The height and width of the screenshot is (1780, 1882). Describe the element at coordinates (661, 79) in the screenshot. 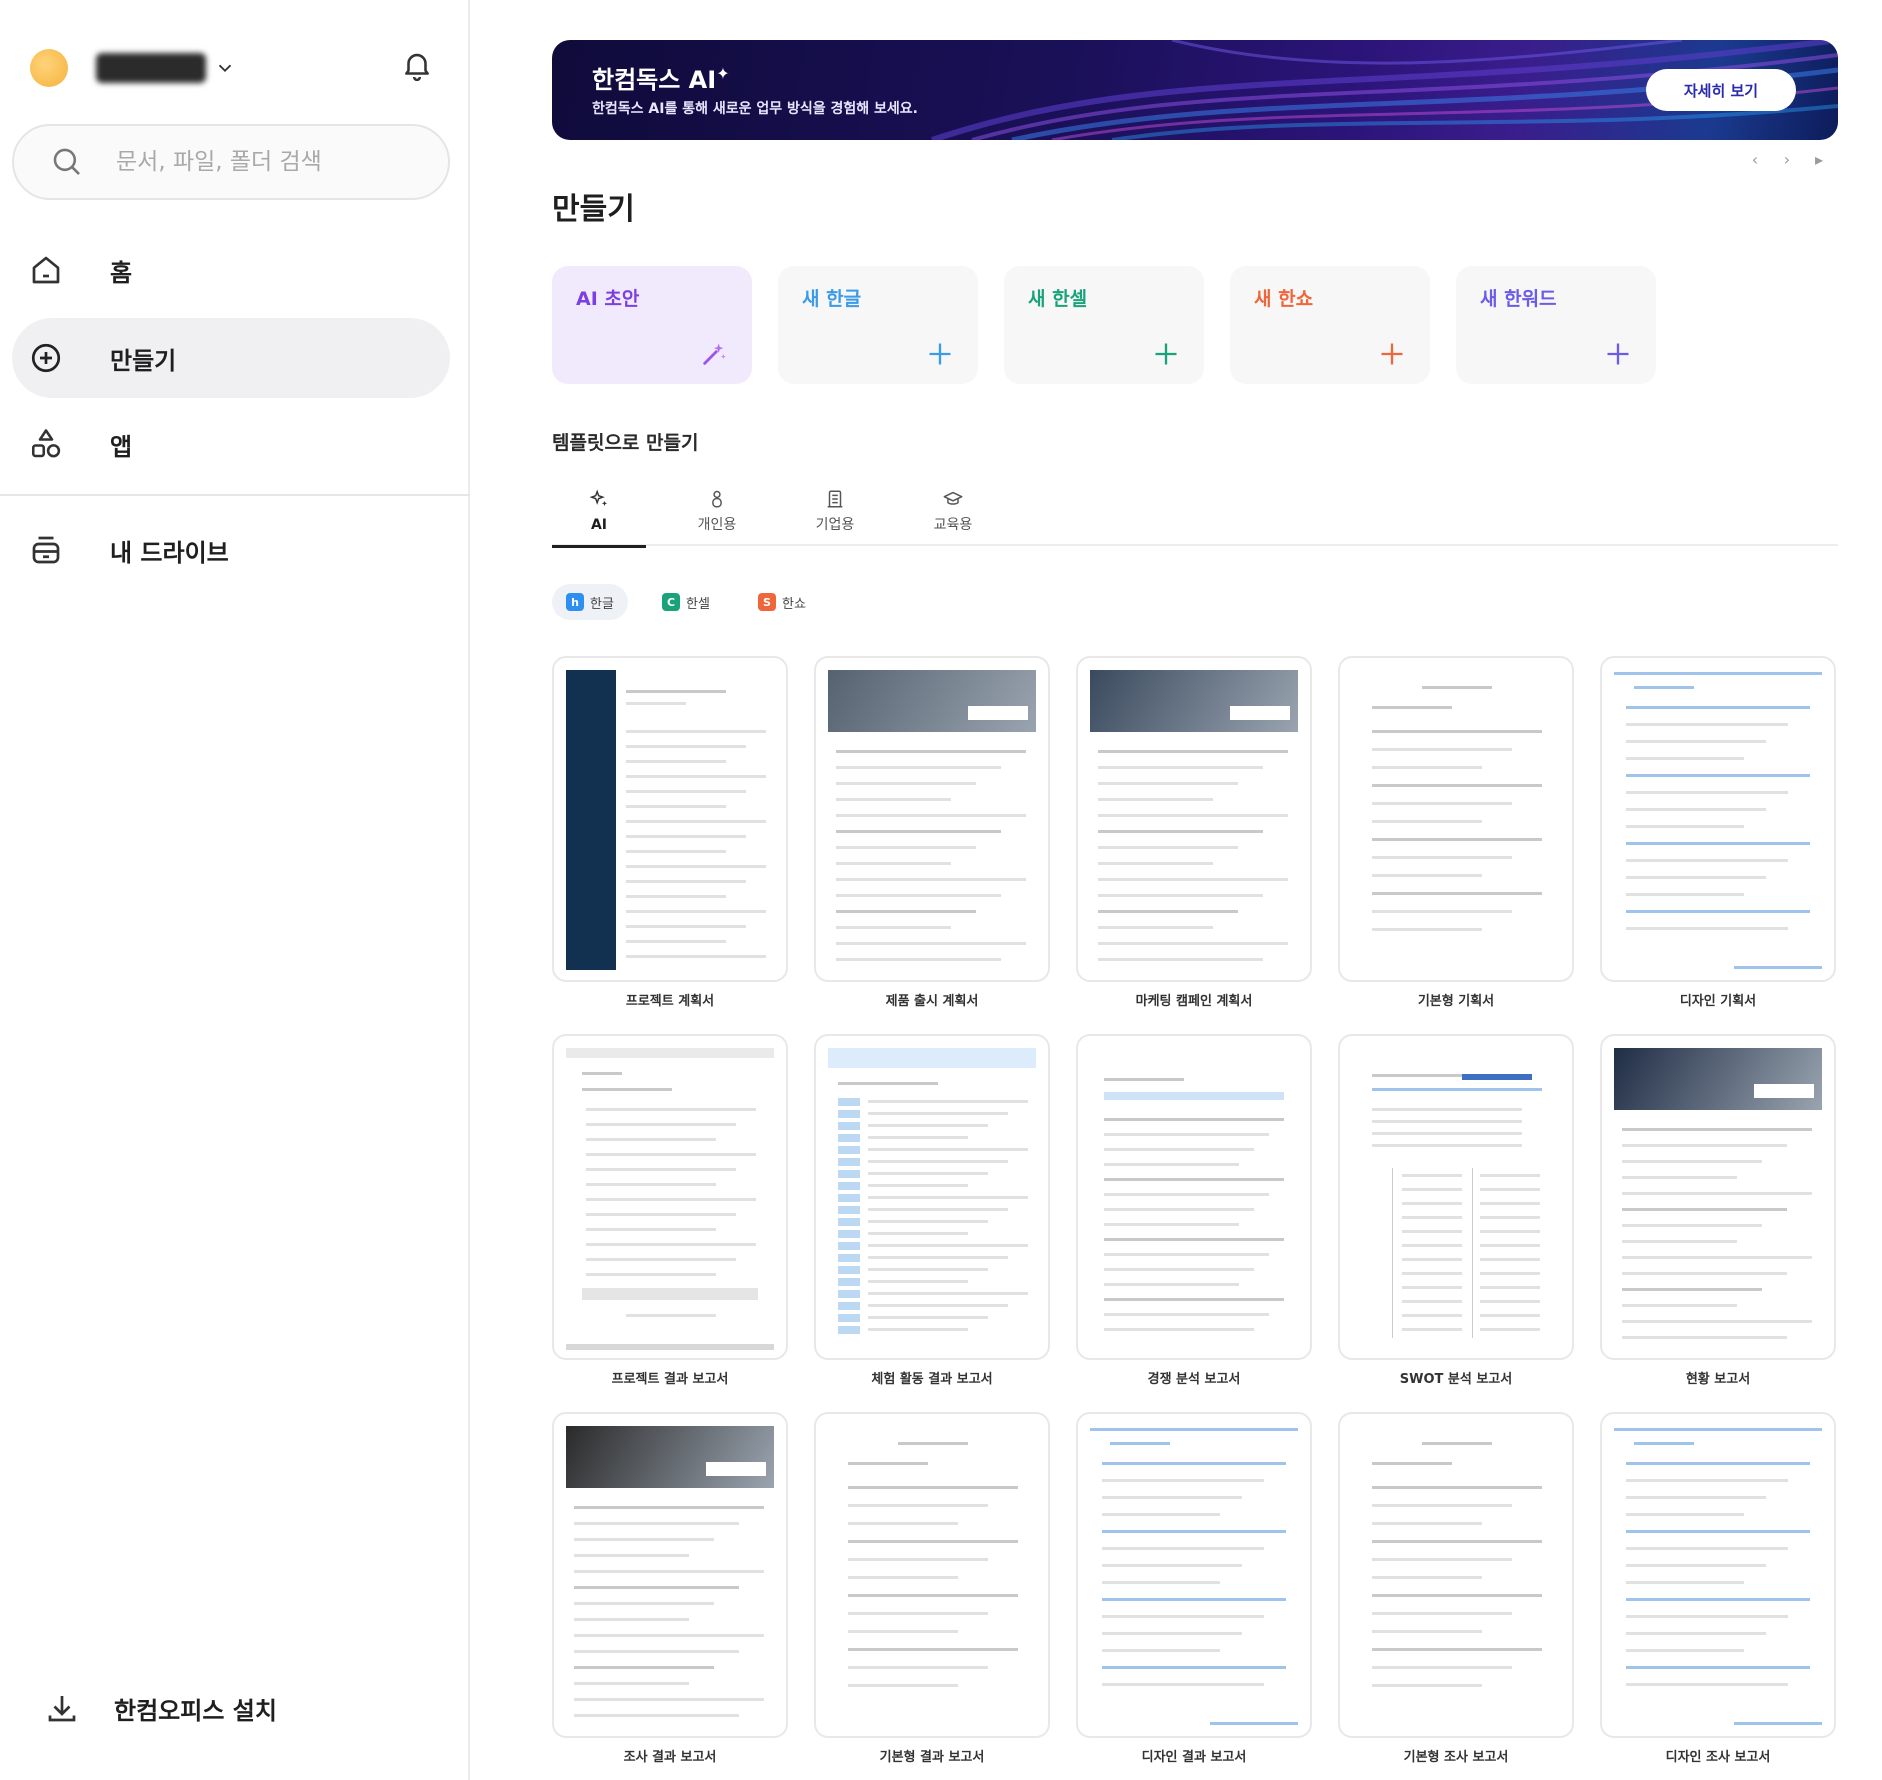

I see `banner-title: 한컴독스 AI✦` at that location.